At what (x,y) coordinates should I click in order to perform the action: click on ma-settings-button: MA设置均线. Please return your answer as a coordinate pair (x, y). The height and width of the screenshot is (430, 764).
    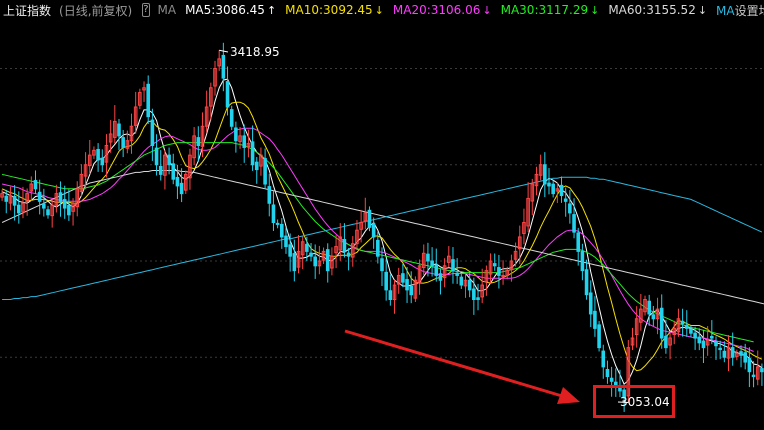
    Looking at the image, I should click on (740, 10).